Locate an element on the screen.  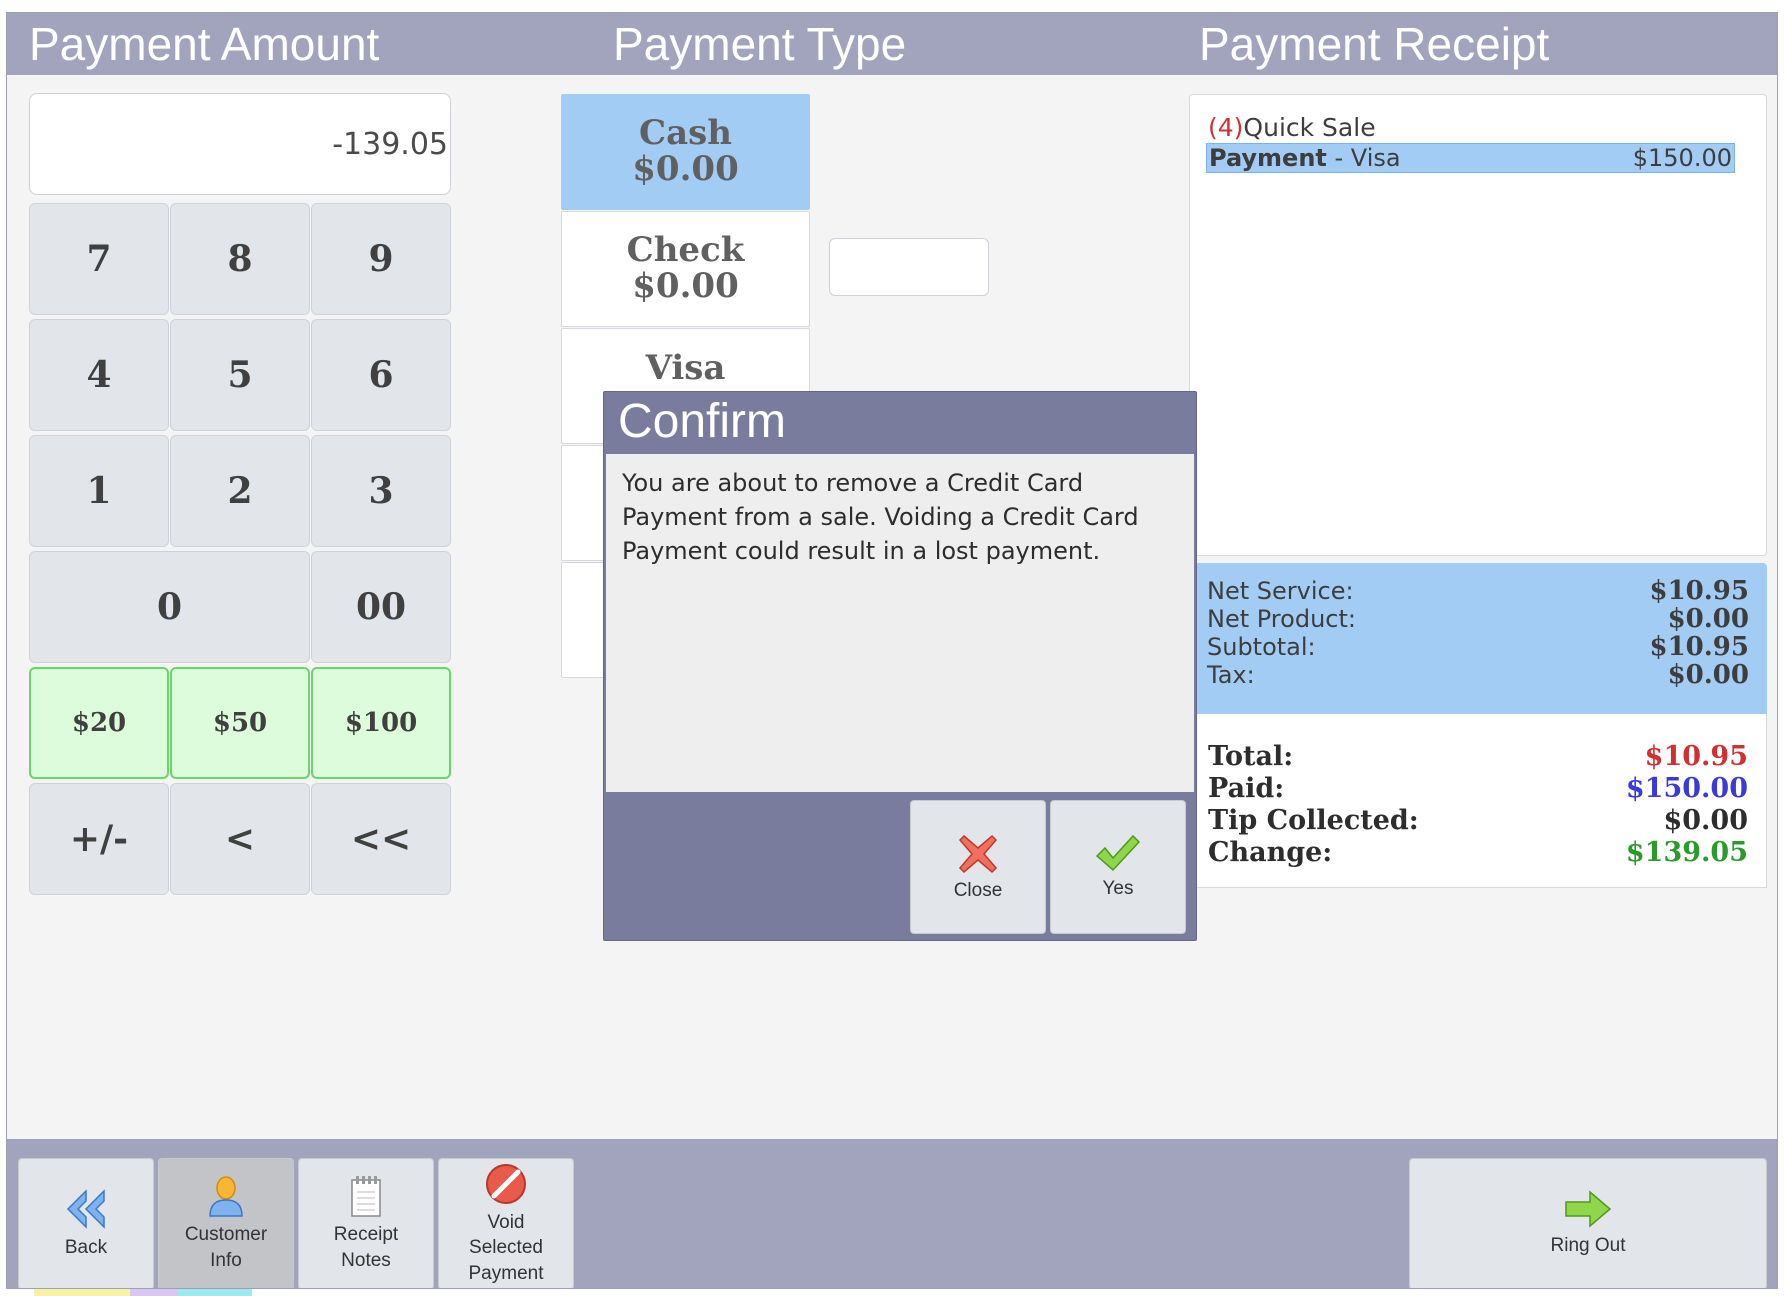
clear-key: << is located at coordinates (381, 839).